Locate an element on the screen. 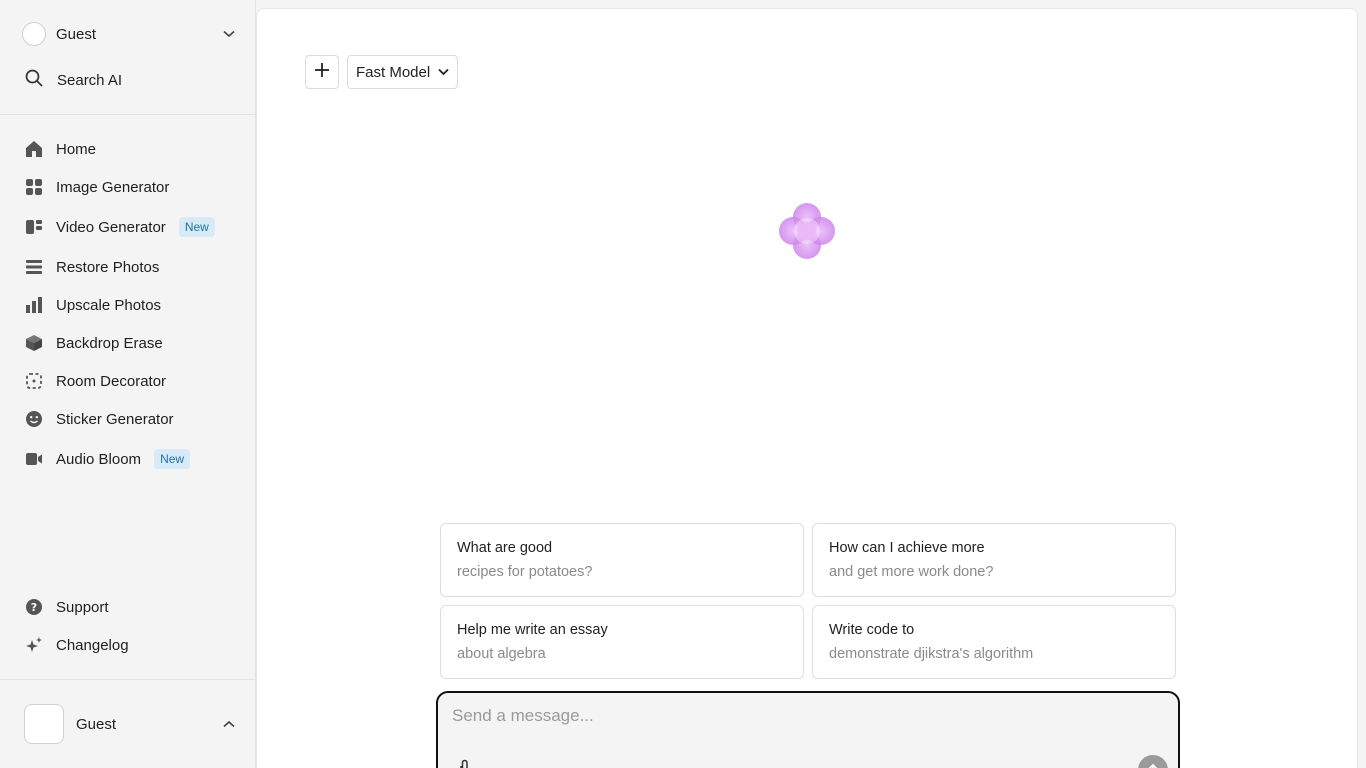 The width and height of the screenshot is (1366, 768). sidebar-item-label: Home is located at coordinates (76, 149).